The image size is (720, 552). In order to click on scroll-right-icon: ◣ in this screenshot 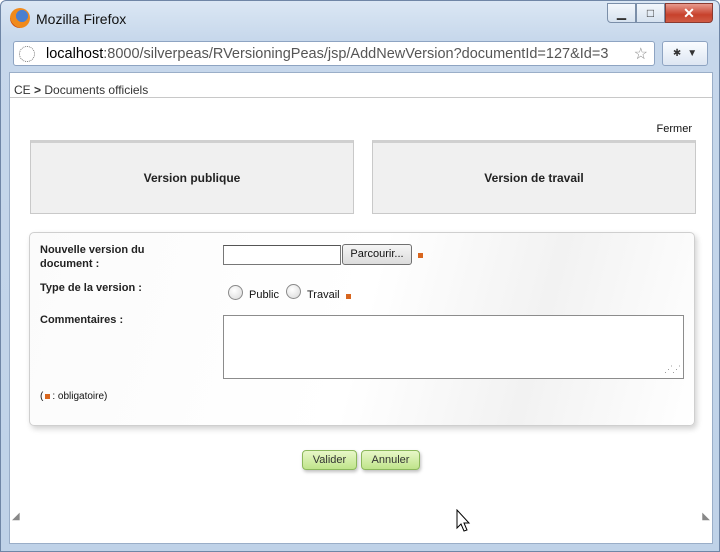, I will do `click(706, 516)`.